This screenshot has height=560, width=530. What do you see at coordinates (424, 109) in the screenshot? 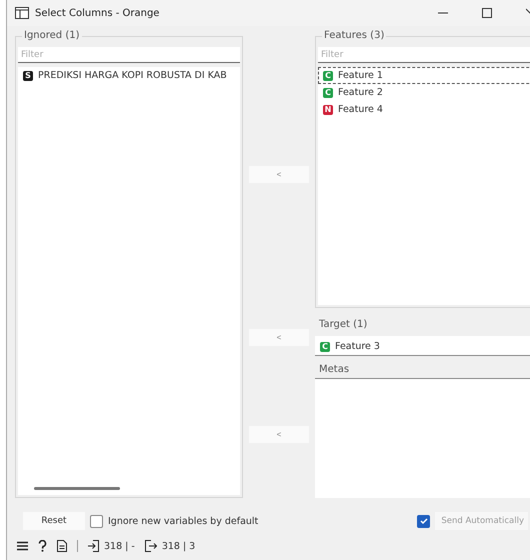
I see `list-item: N Feature 4` at bounding box center [424, 109].